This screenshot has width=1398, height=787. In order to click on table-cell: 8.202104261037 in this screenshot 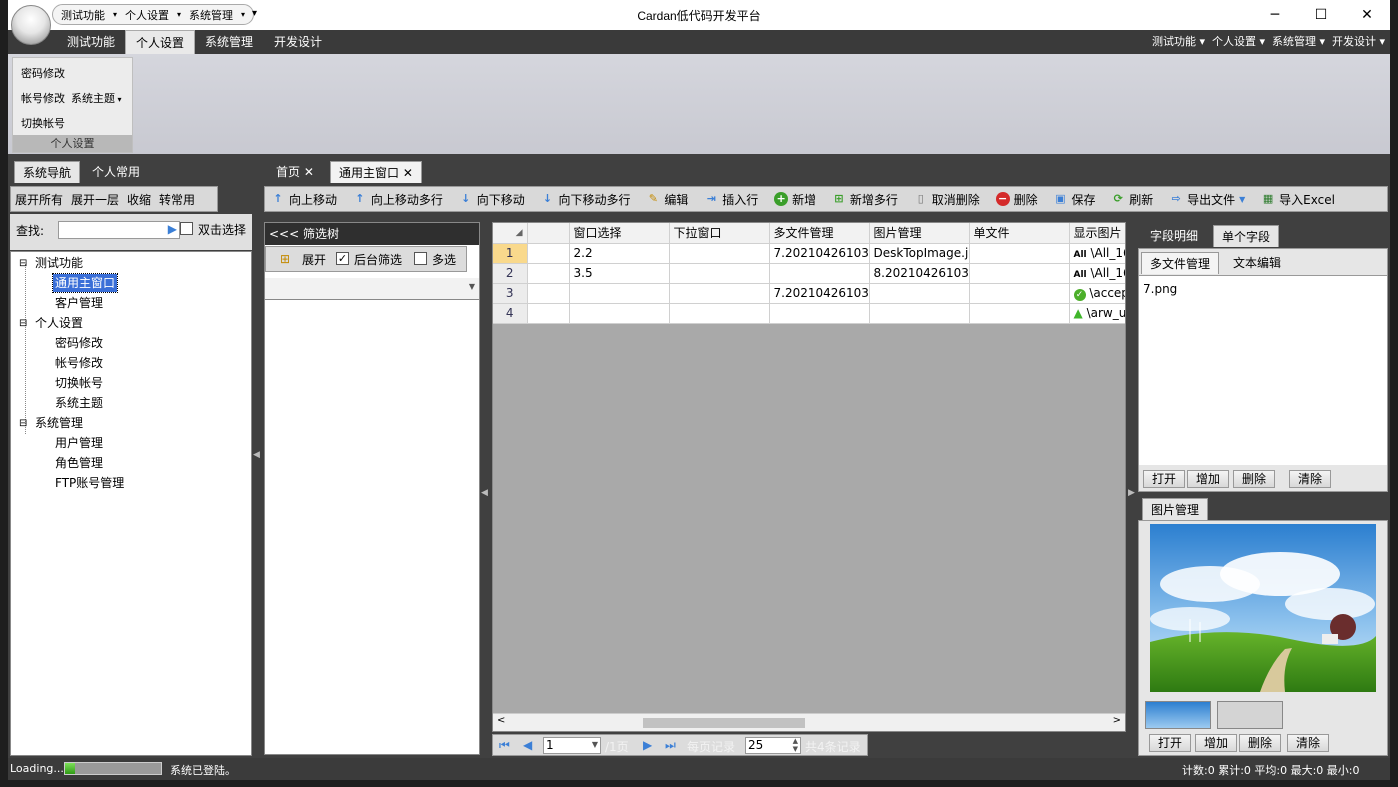, I will do `click(919, 273)`.